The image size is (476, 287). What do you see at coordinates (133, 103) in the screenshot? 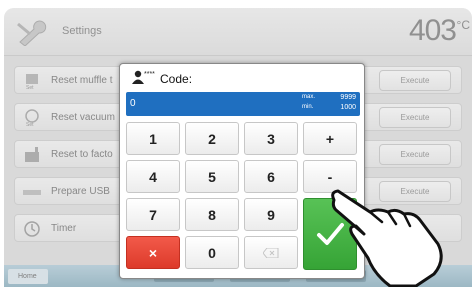
I see `code-value: 0` at bounding box center [133, 103].